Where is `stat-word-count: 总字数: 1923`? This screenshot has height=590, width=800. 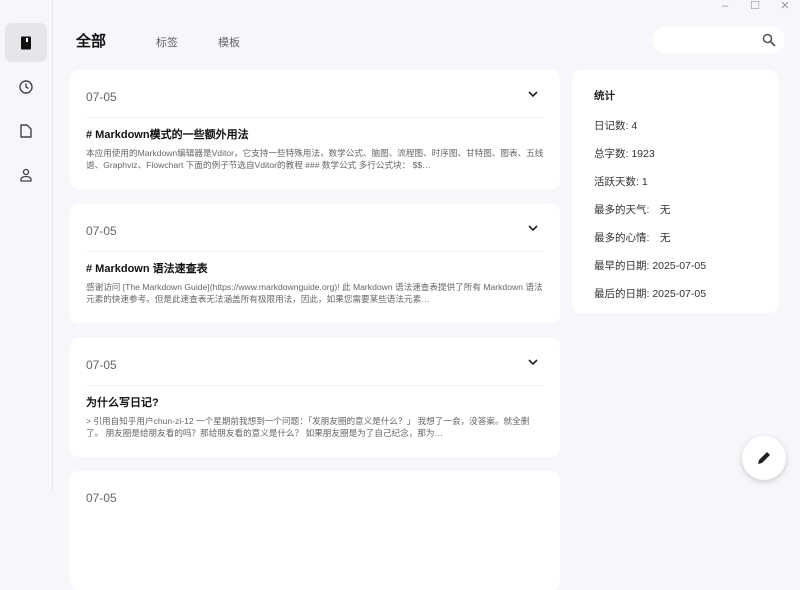 stat-word-count: 总字数: 1923 is located at coordinates (624, 154).